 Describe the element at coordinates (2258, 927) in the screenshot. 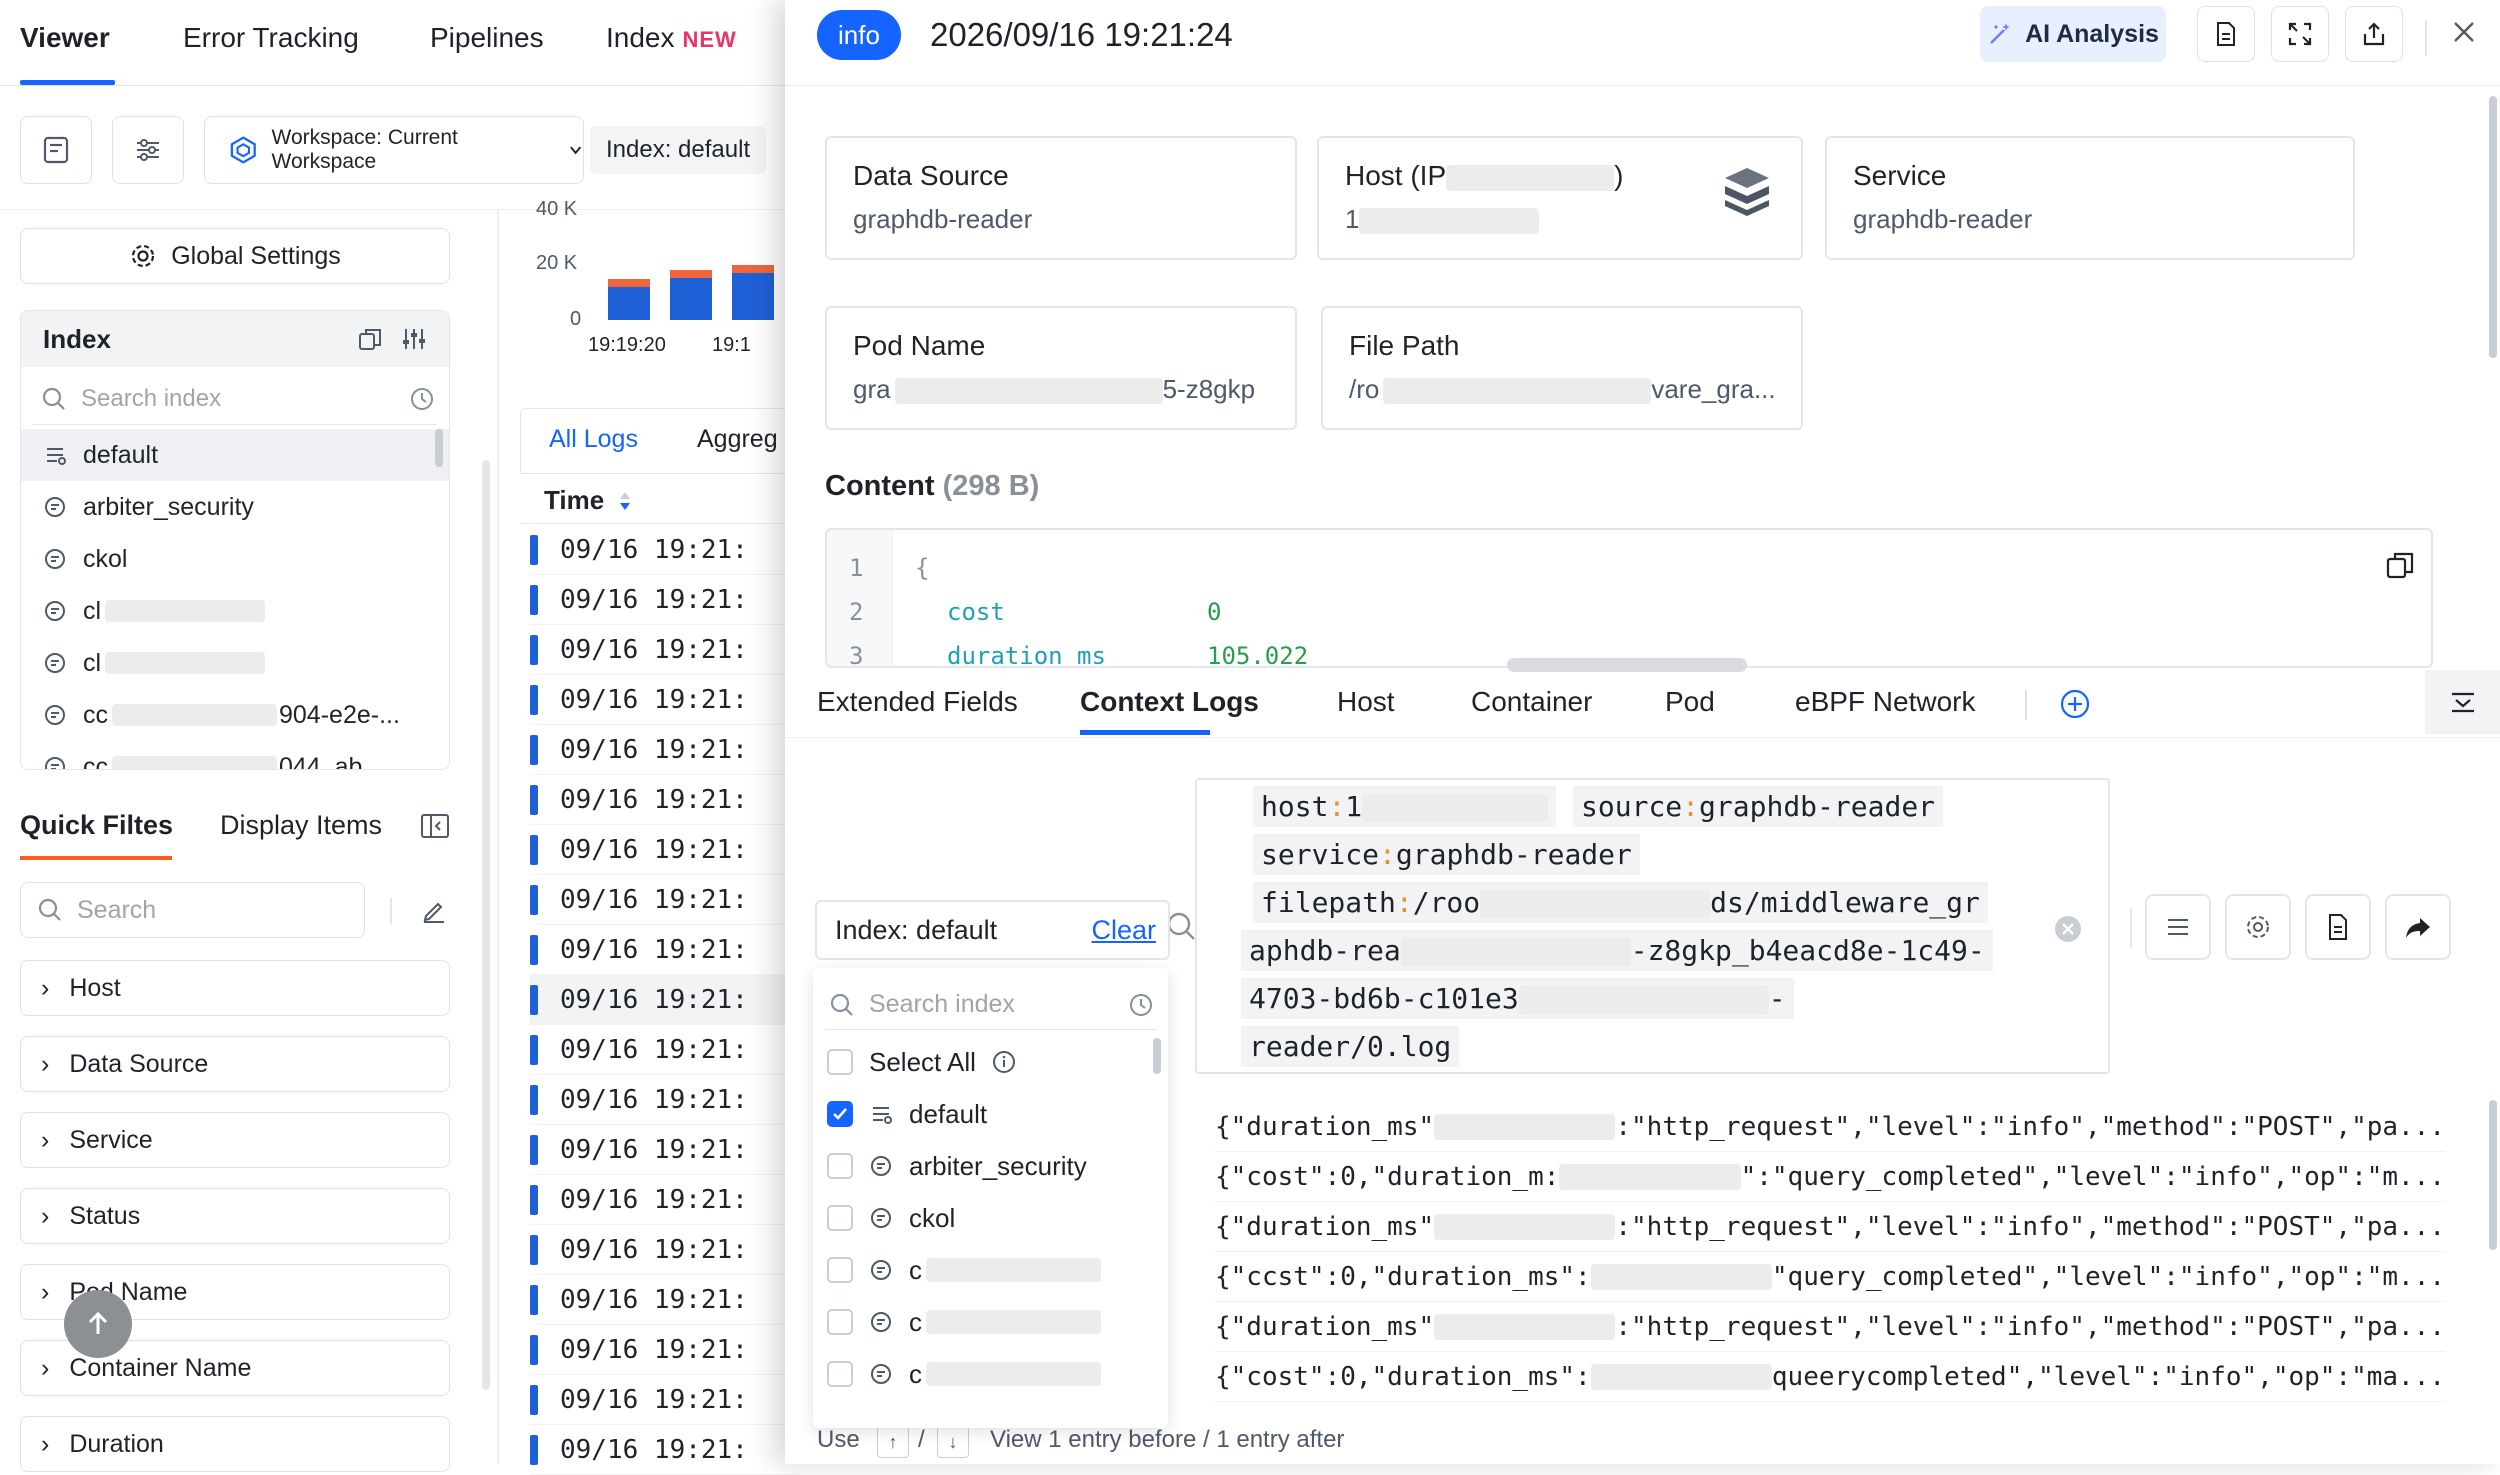

I see `context-settings-button` at that location.